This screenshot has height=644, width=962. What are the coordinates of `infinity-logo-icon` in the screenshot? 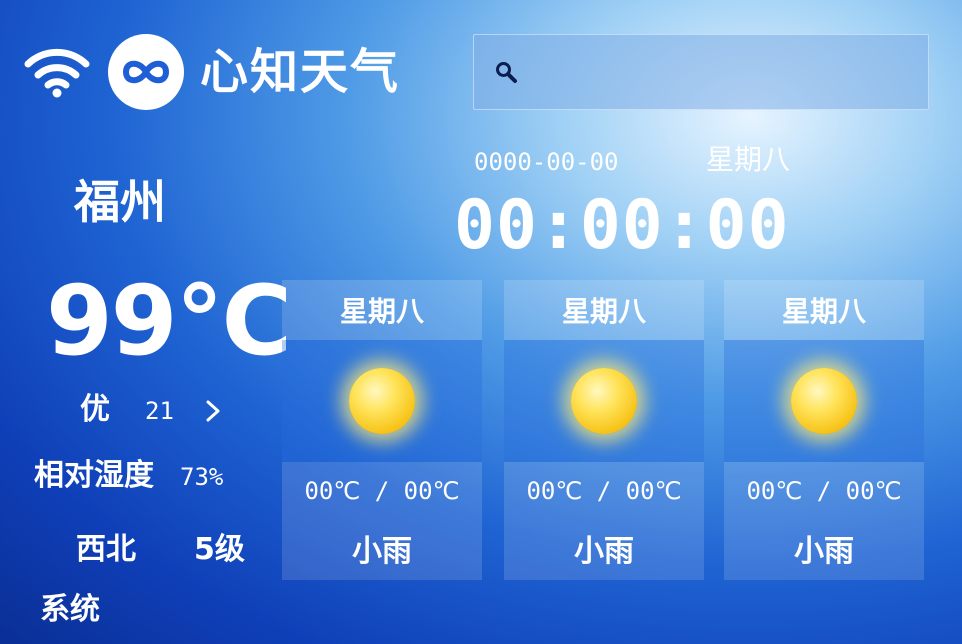 It's located at (146, 72).